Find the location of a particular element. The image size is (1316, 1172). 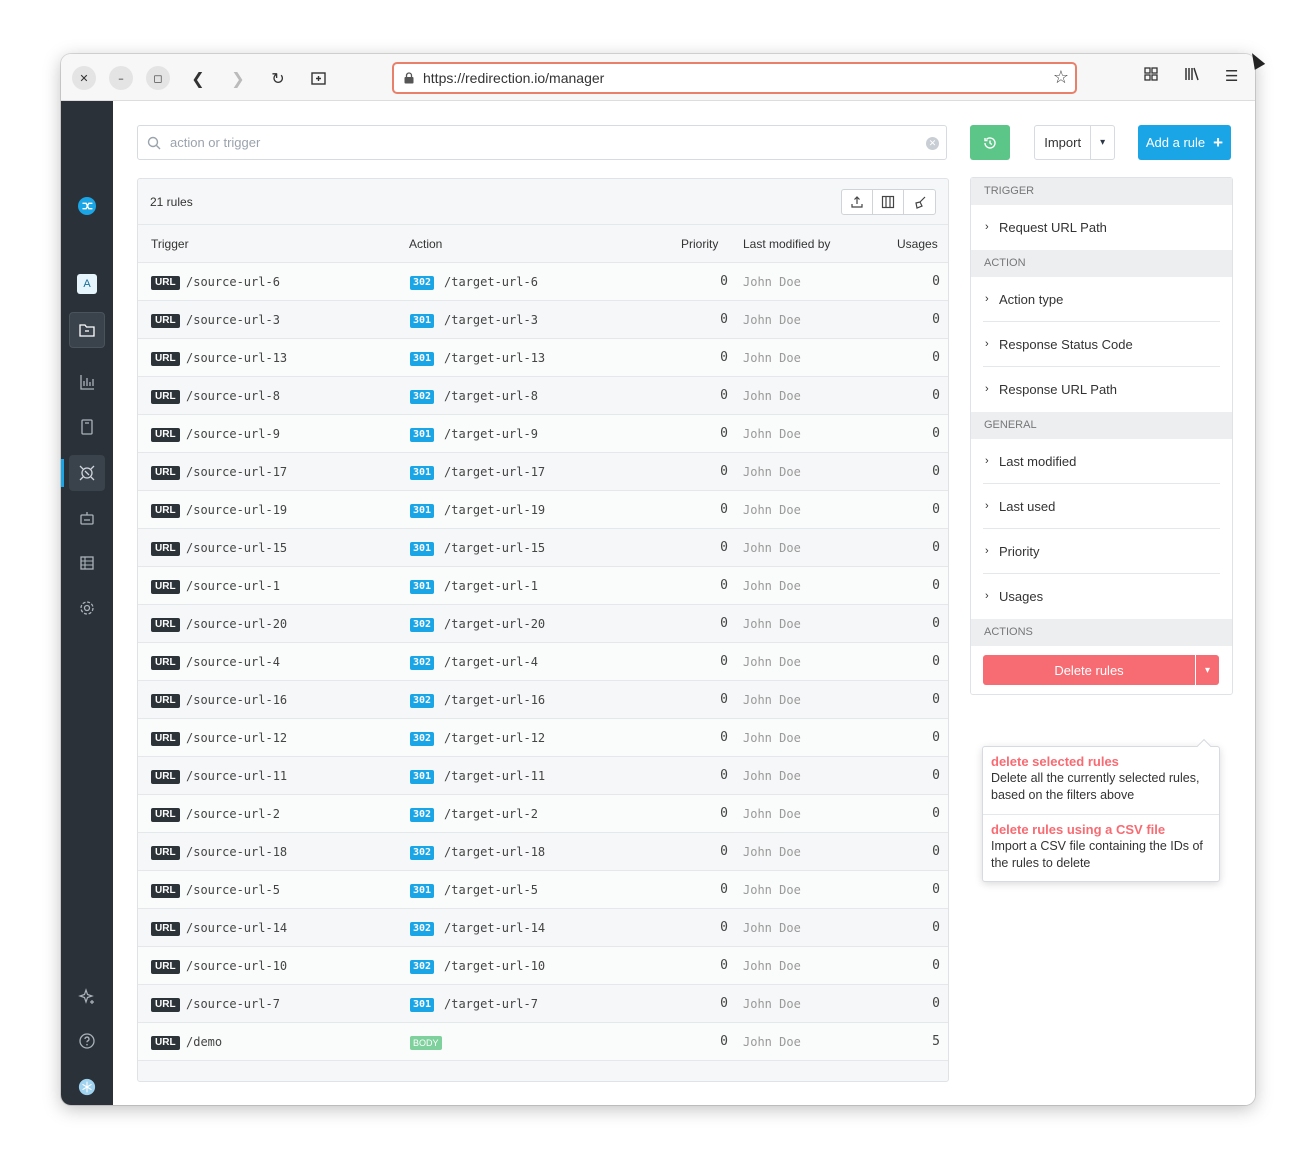

maximize-icon: ◻ is located at coordinates (158, 78).